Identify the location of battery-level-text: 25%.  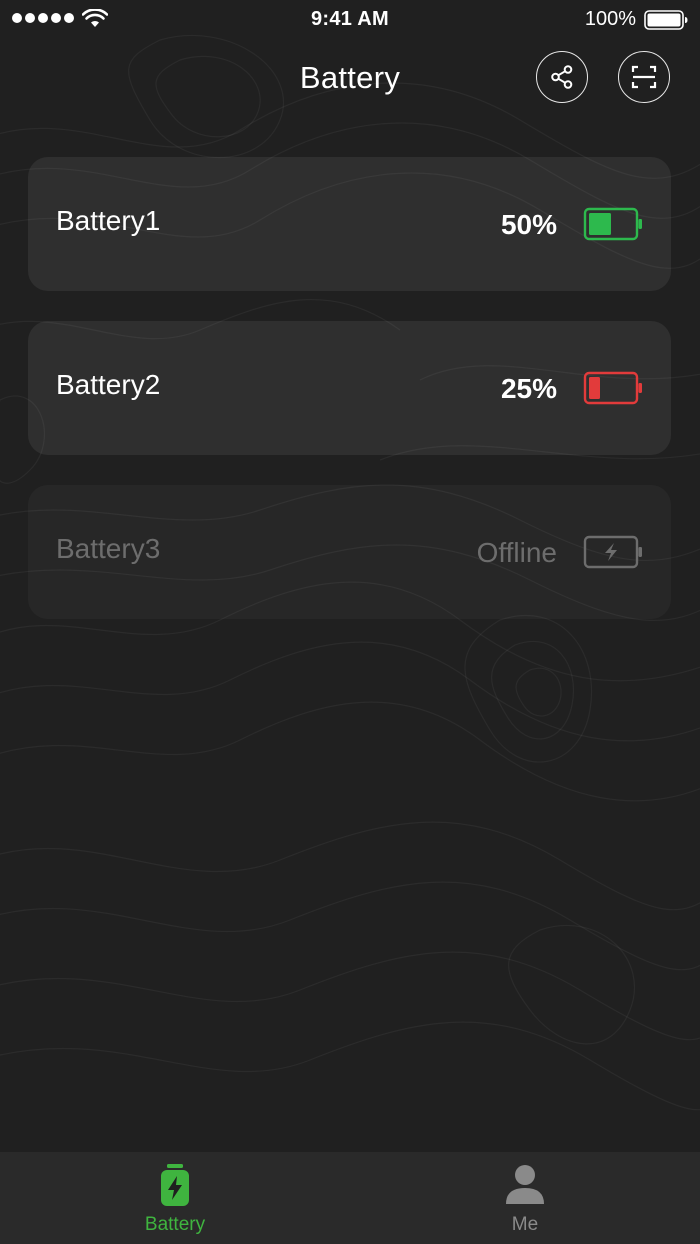
(528, 388).